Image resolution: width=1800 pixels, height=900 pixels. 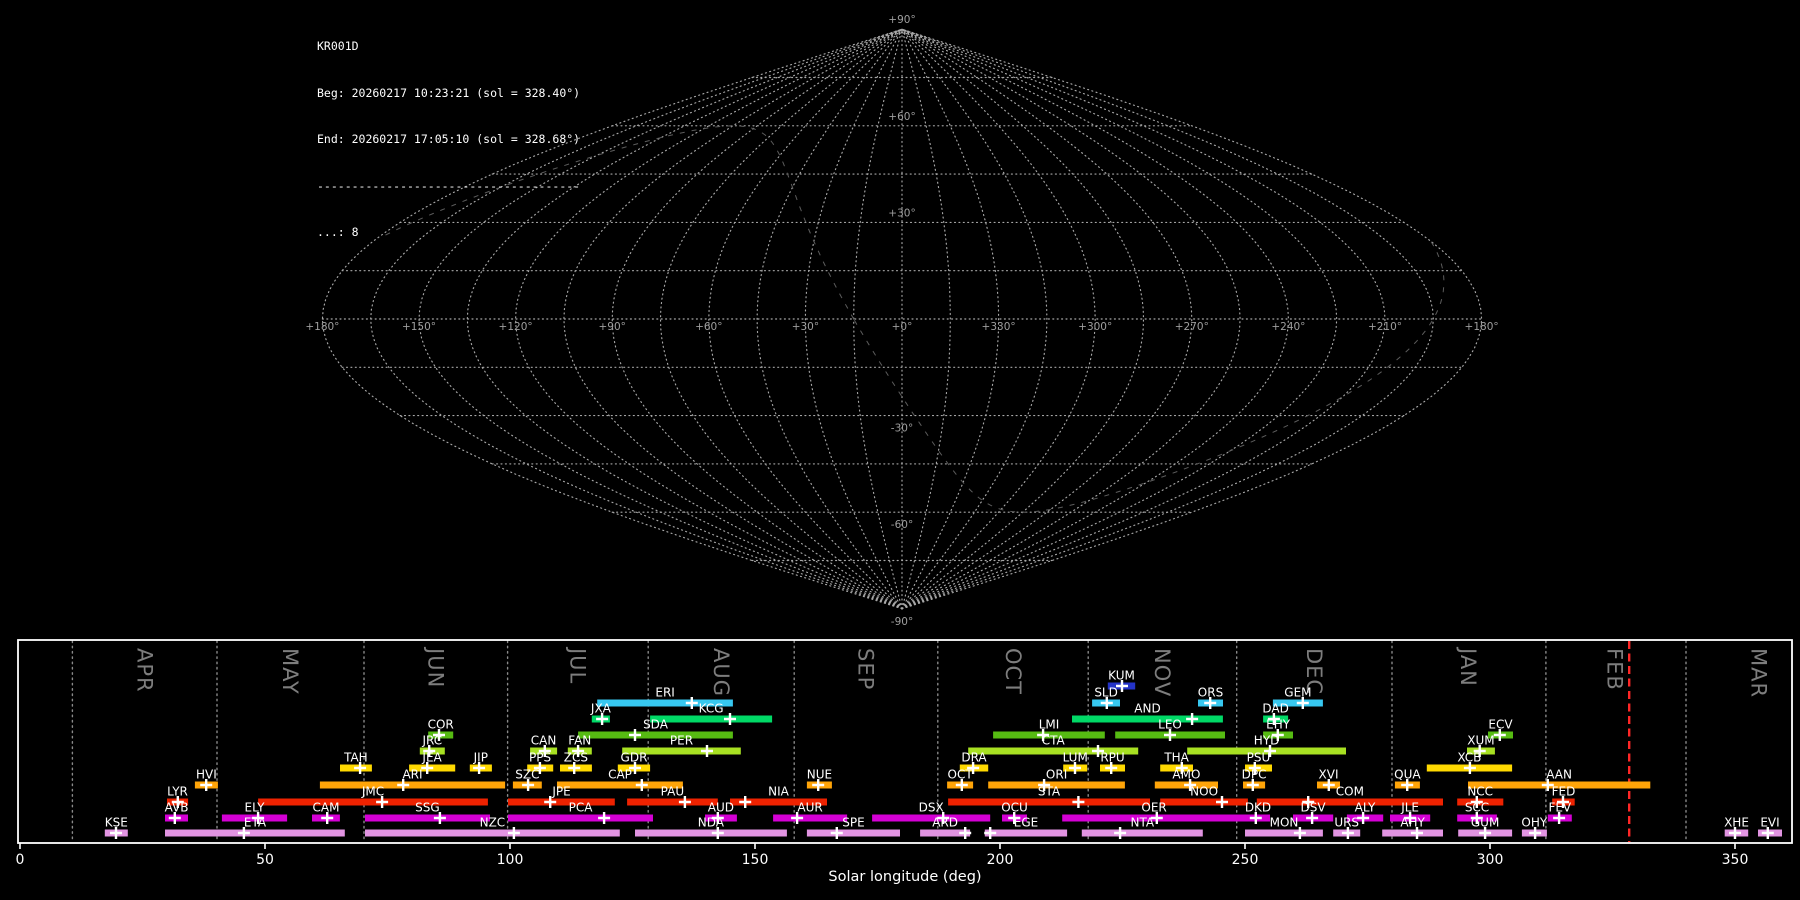 What do you see at coordinates (1409, 808) in the screenshot?
I see `shower-label-JLE: JLE` at bounding box center [1409, 808].